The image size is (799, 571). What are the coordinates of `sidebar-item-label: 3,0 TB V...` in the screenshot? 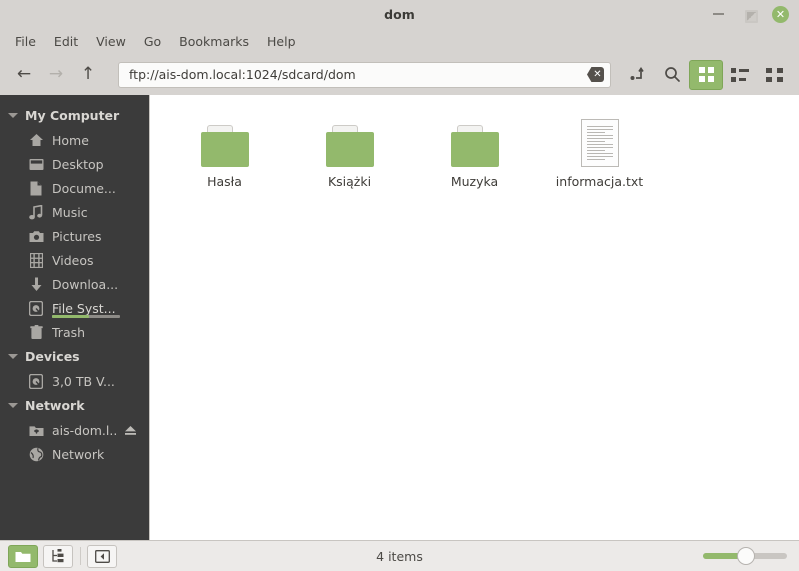 It's located at (83, 381).